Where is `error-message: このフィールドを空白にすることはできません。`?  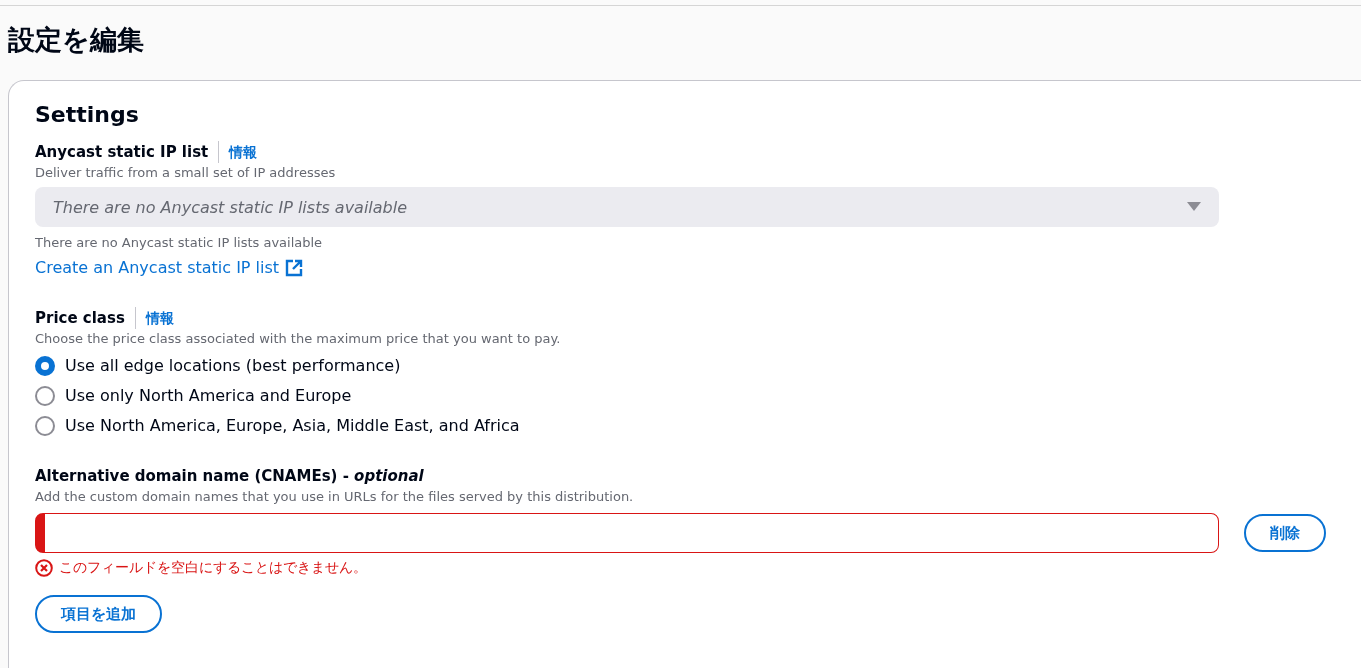
error-message: このフィールドを空白にすることはできません。 is located at coordinates (213, 568).